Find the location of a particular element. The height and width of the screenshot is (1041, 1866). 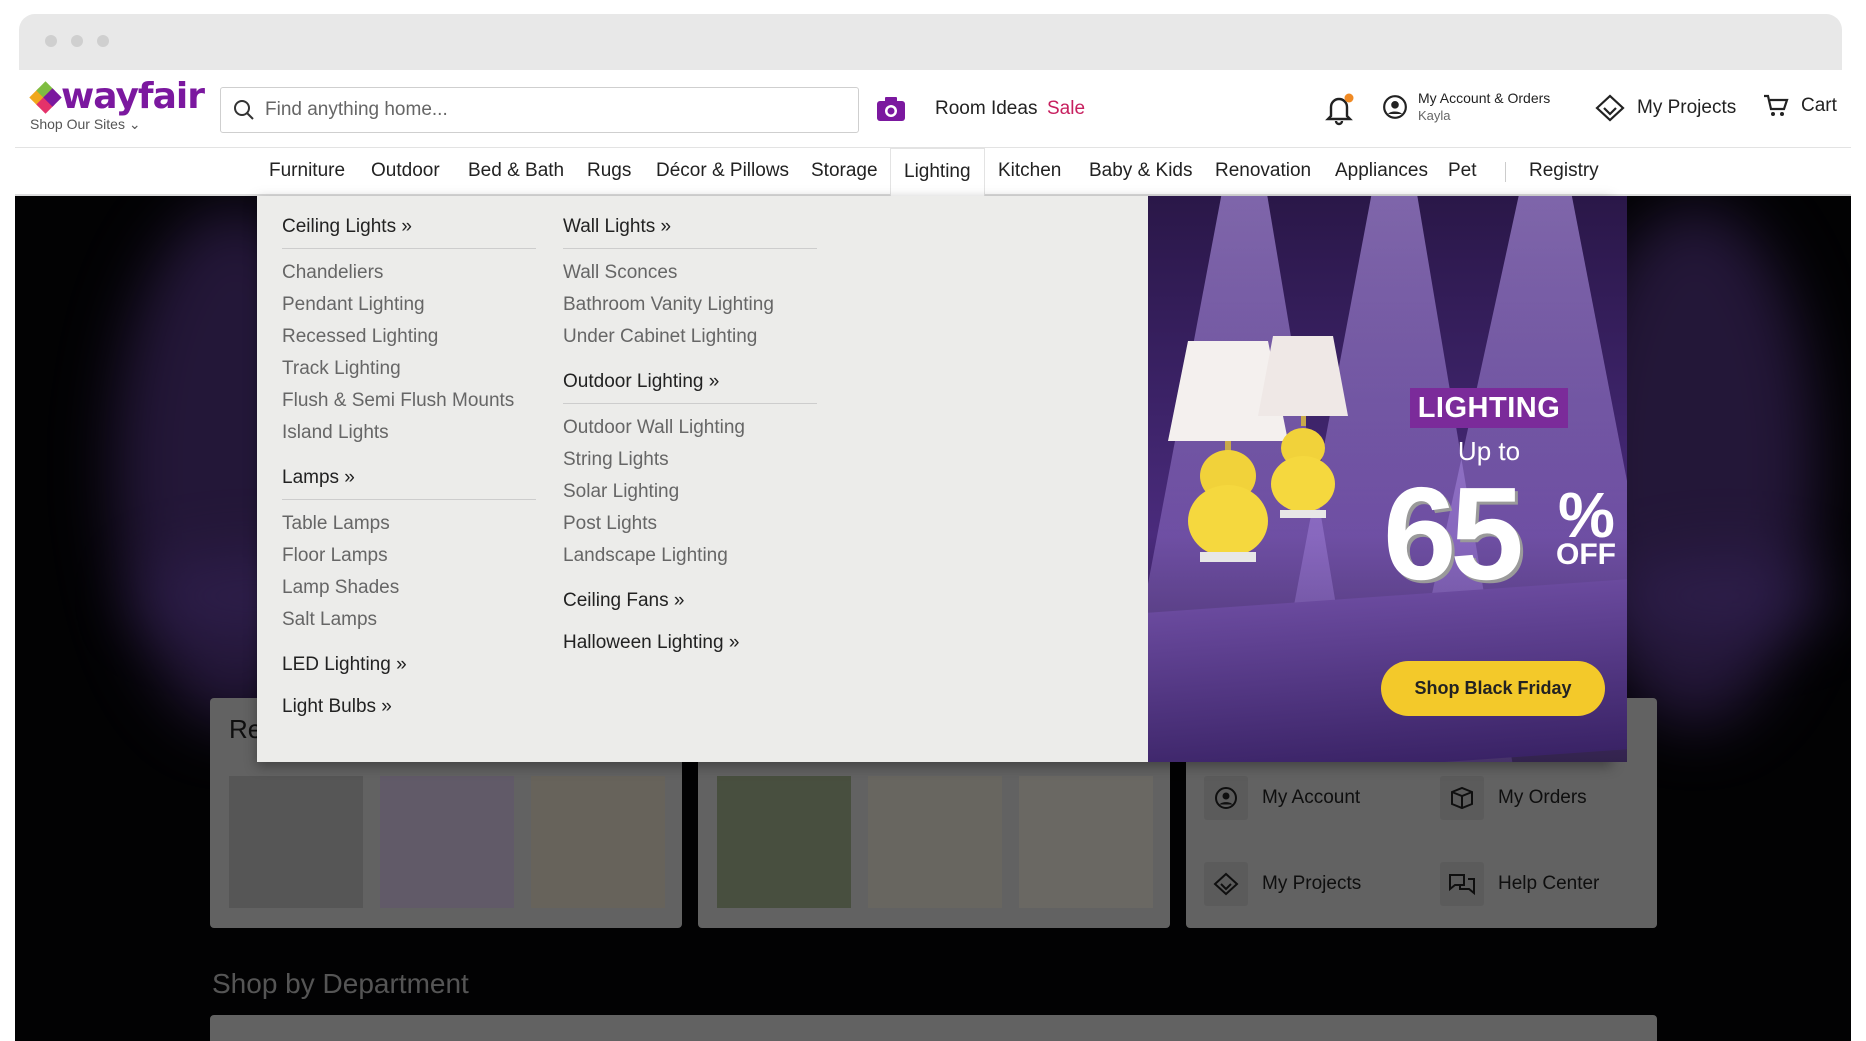

cart-icon is located at coordinates (1776, 105).